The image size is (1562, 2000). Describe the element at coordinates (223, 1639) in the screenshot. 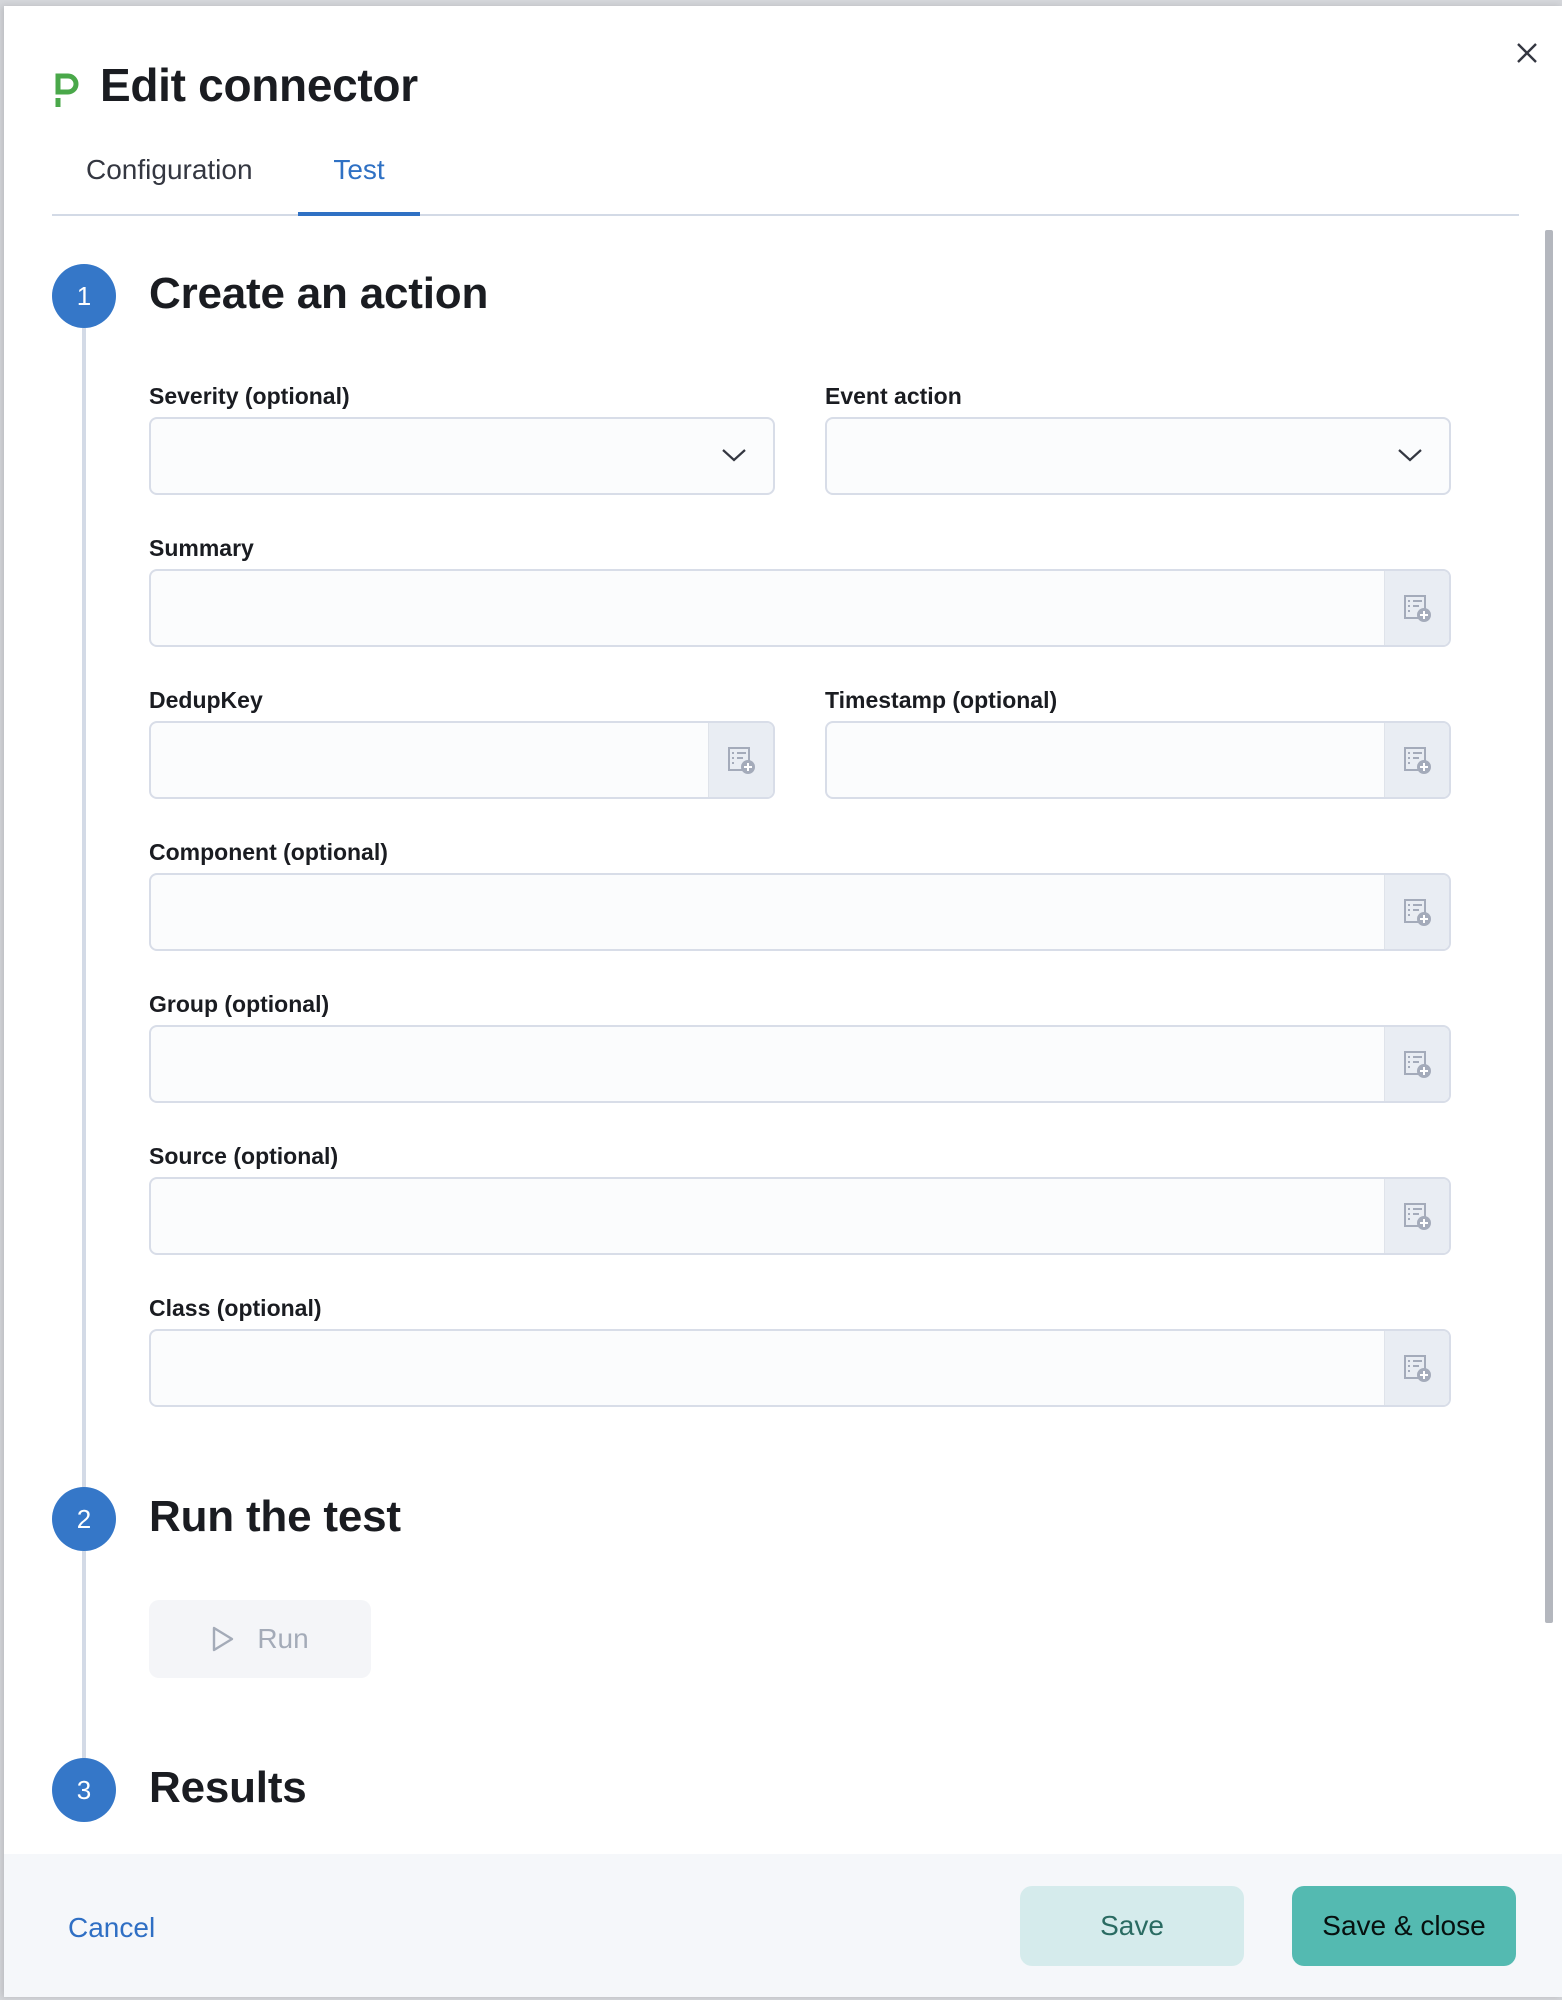

I see `play-icon` at that location.